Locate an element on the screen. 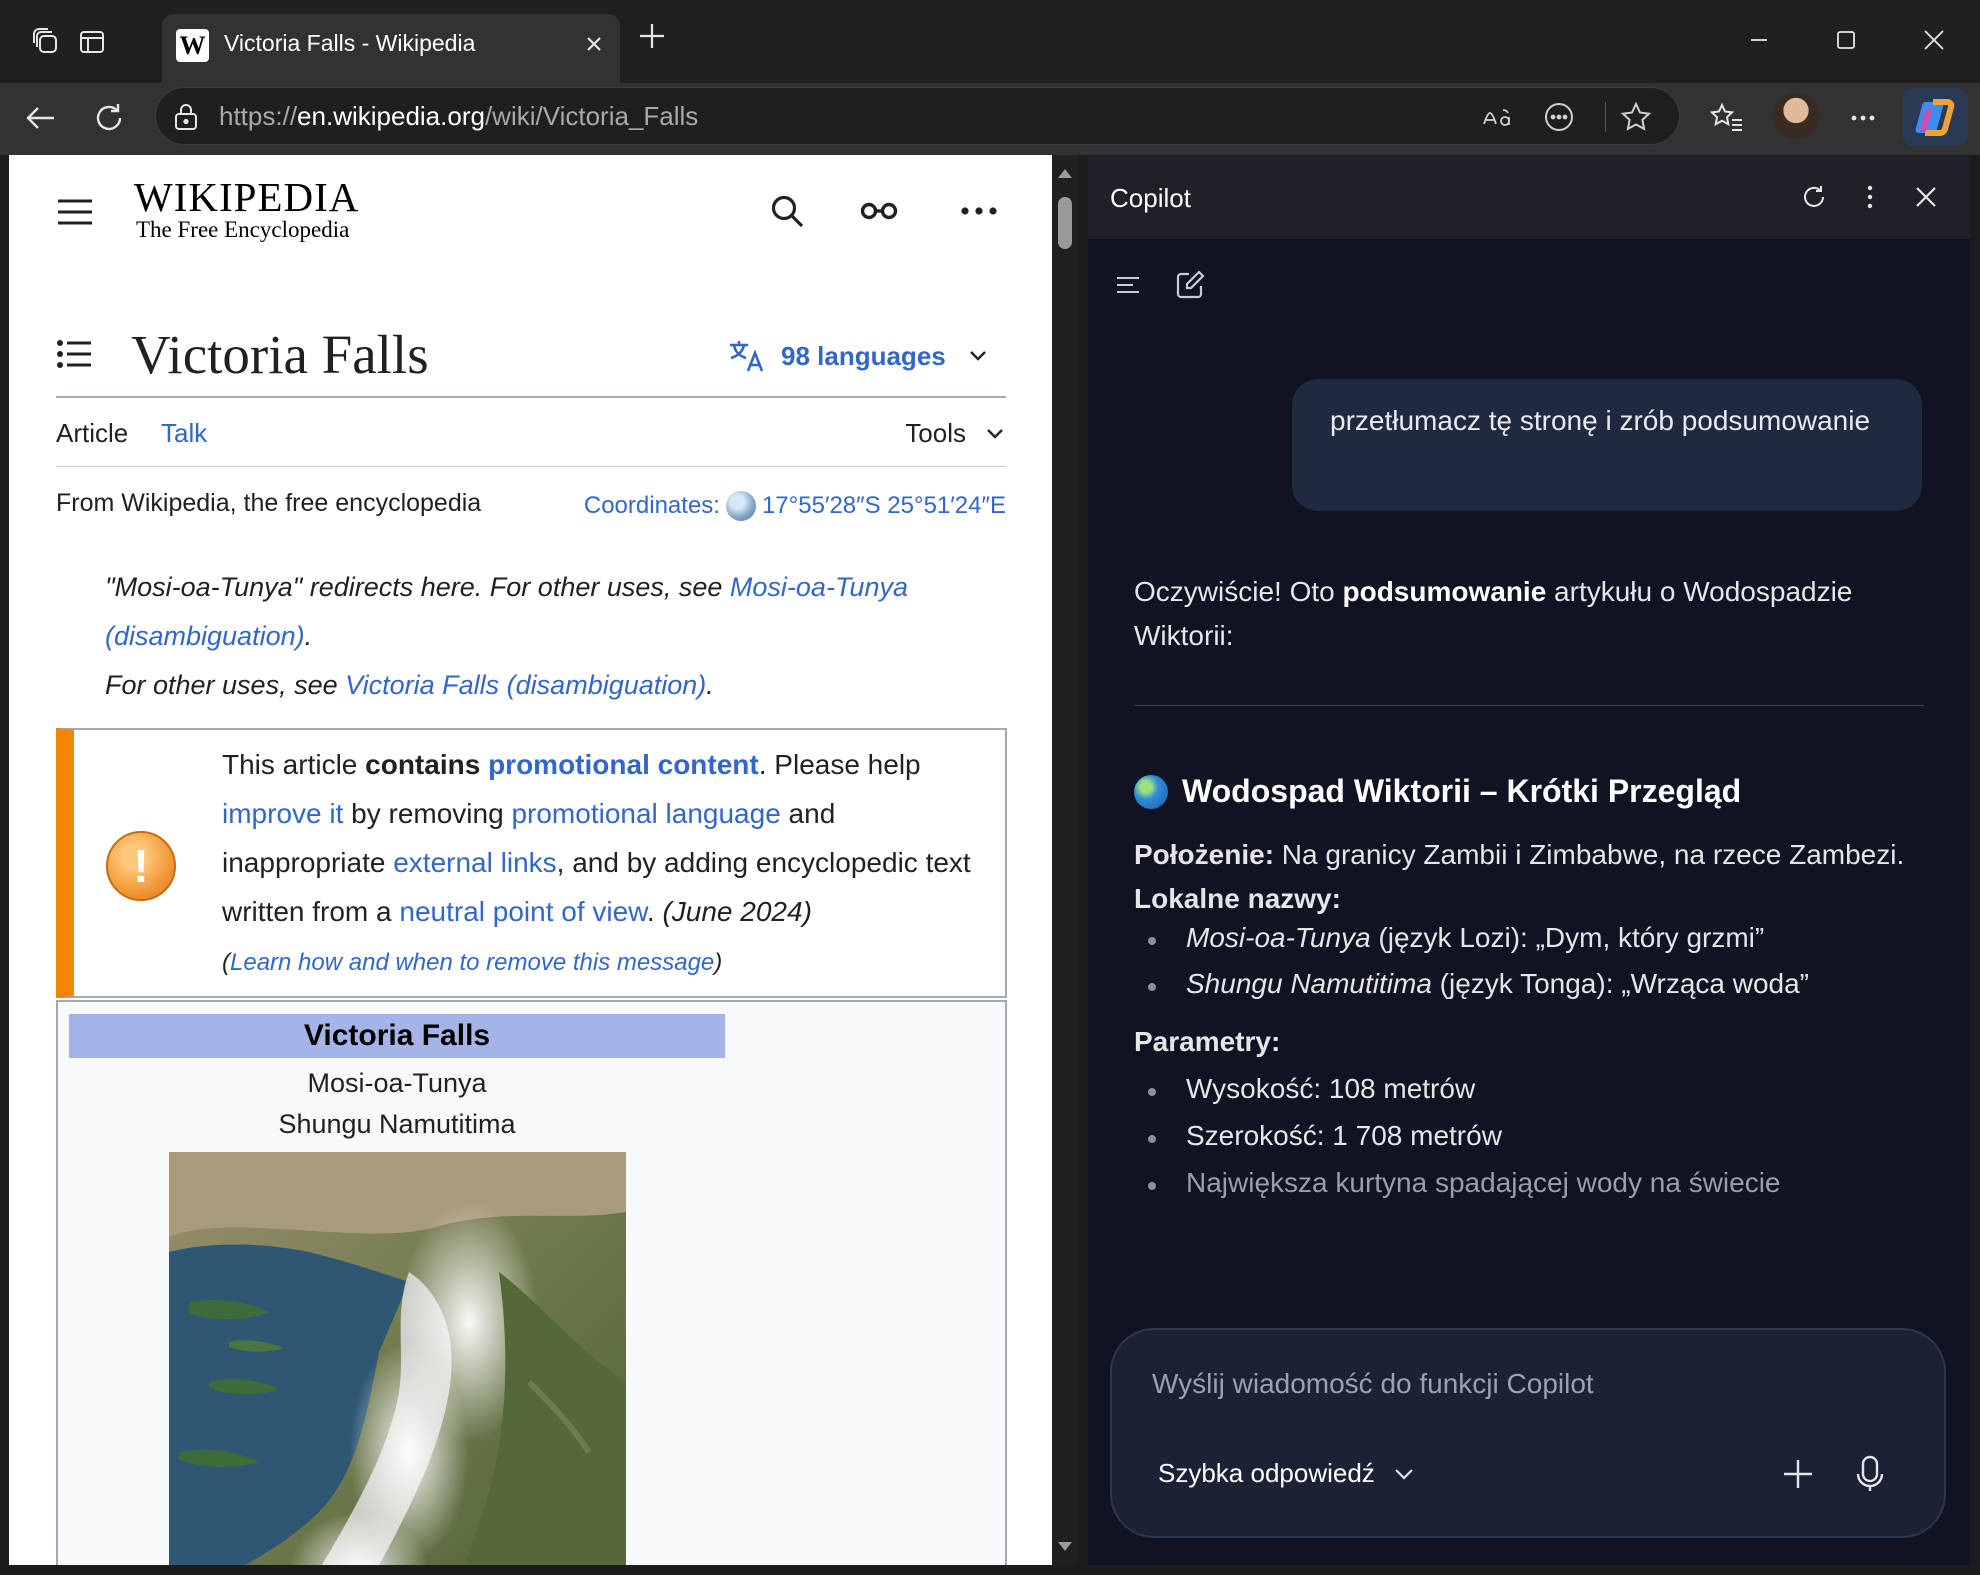  lock-icon is located at coordinates (186, 119).